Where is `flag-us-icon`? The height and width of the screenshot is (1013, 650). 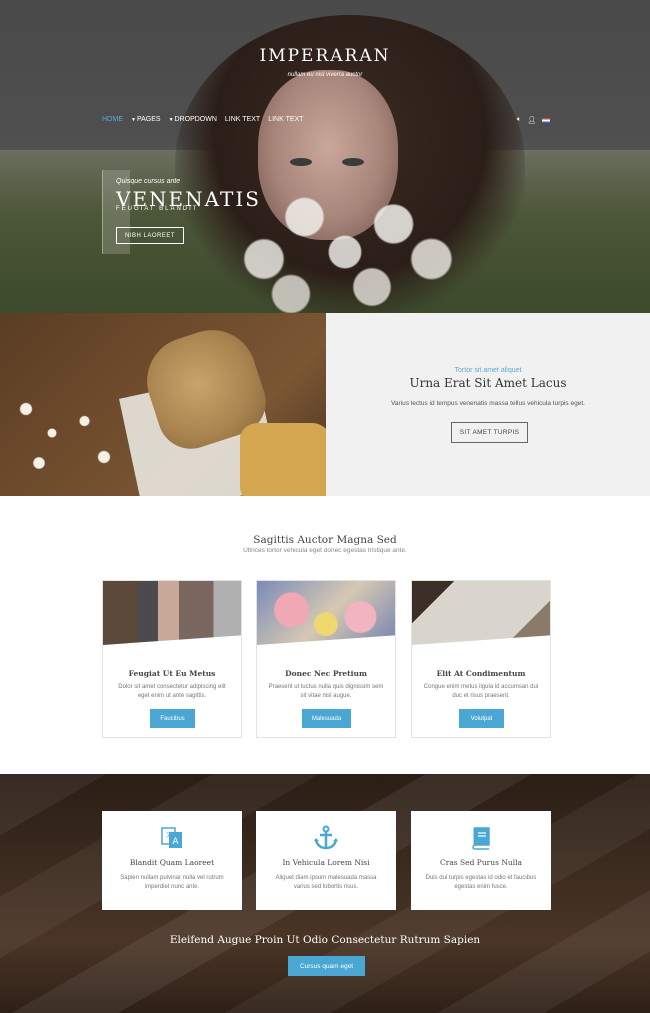 flag-us-icon is located at coordinates (546, 120).